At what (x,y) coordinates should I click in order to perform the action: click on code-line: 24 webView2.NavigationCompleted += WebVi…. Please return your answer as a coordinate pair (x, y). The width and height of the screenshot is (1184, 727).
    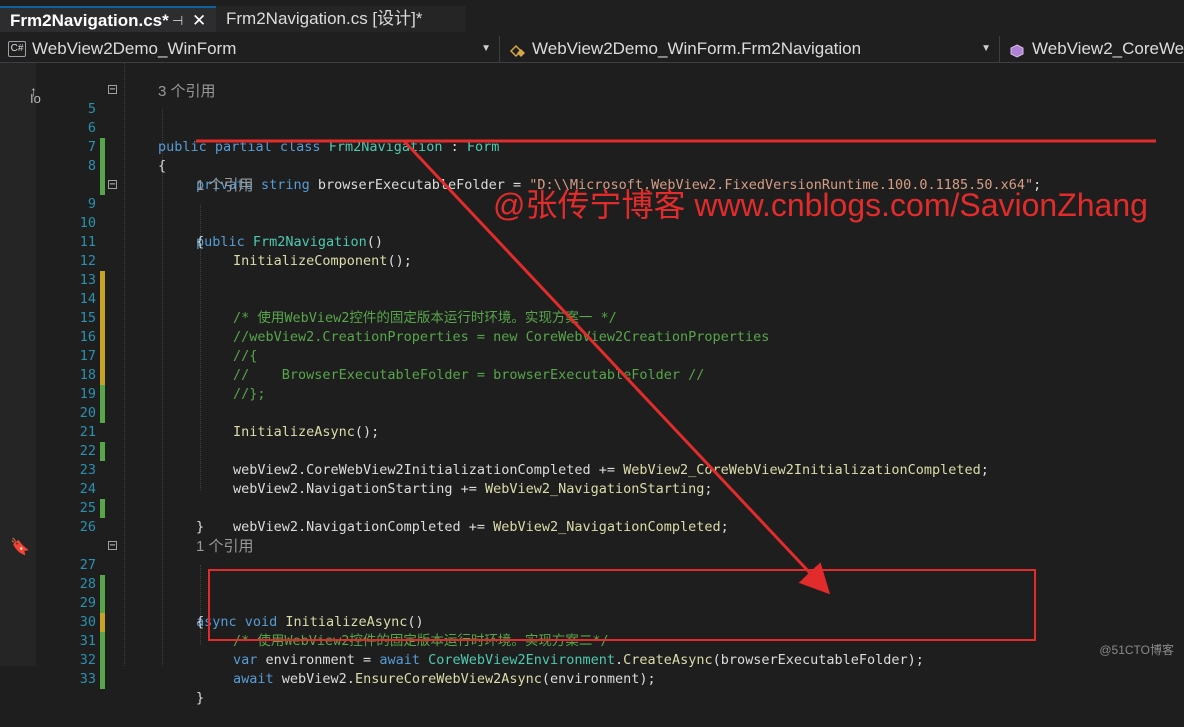
    Looking at the image, I should click on (592, 498).